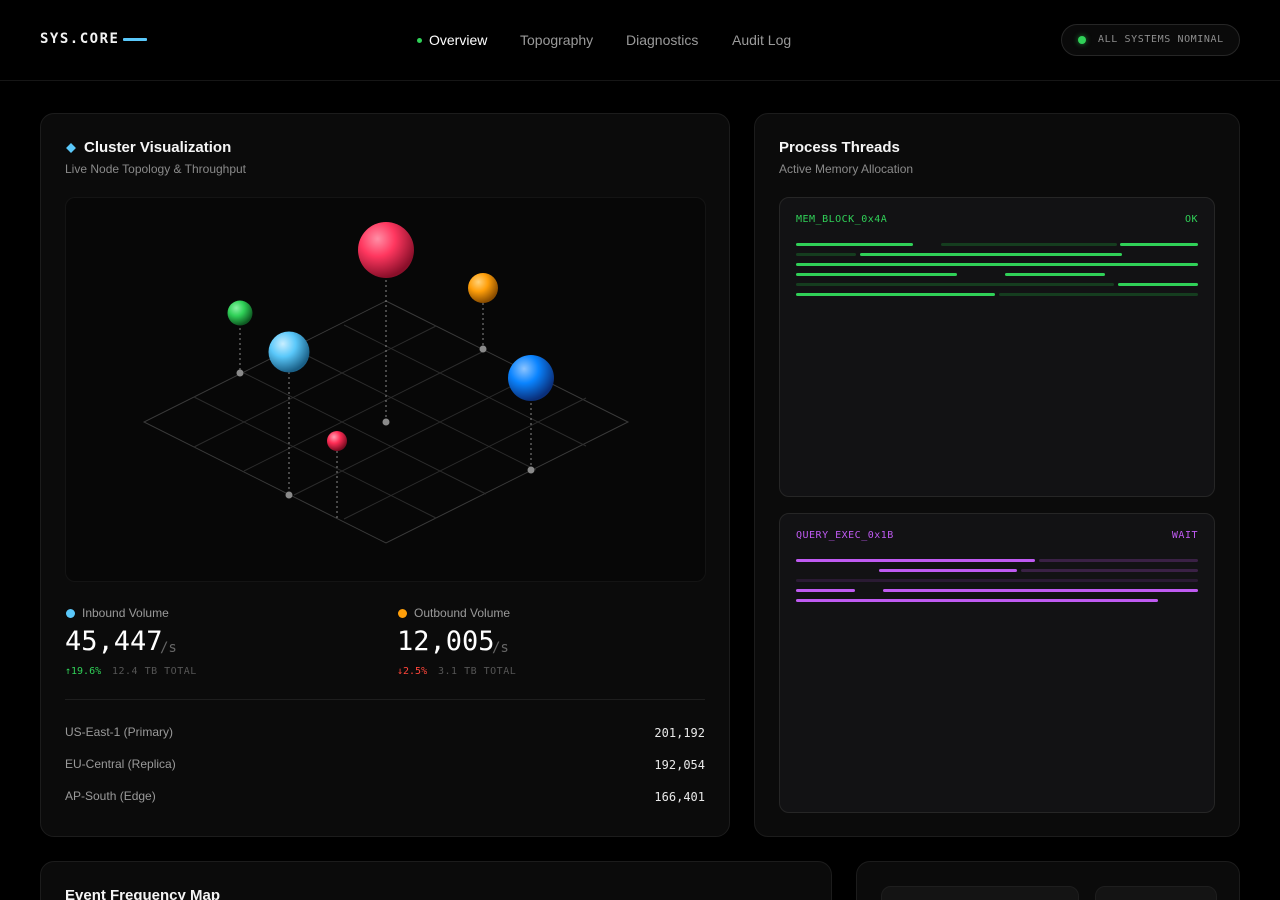 The height and width of the screenshot is (900, 1280). I want to click on node-sphere-green, so click(240, 313).